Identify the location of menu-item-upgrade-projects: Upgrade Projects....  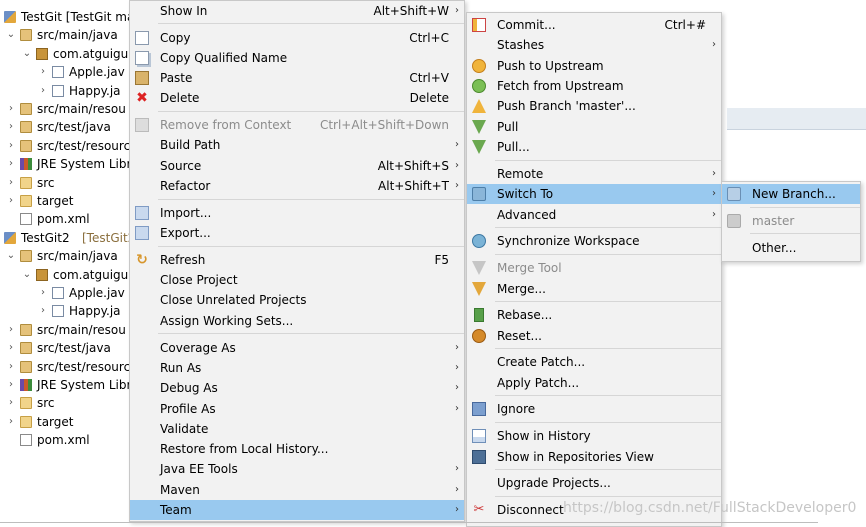
(594, 483).